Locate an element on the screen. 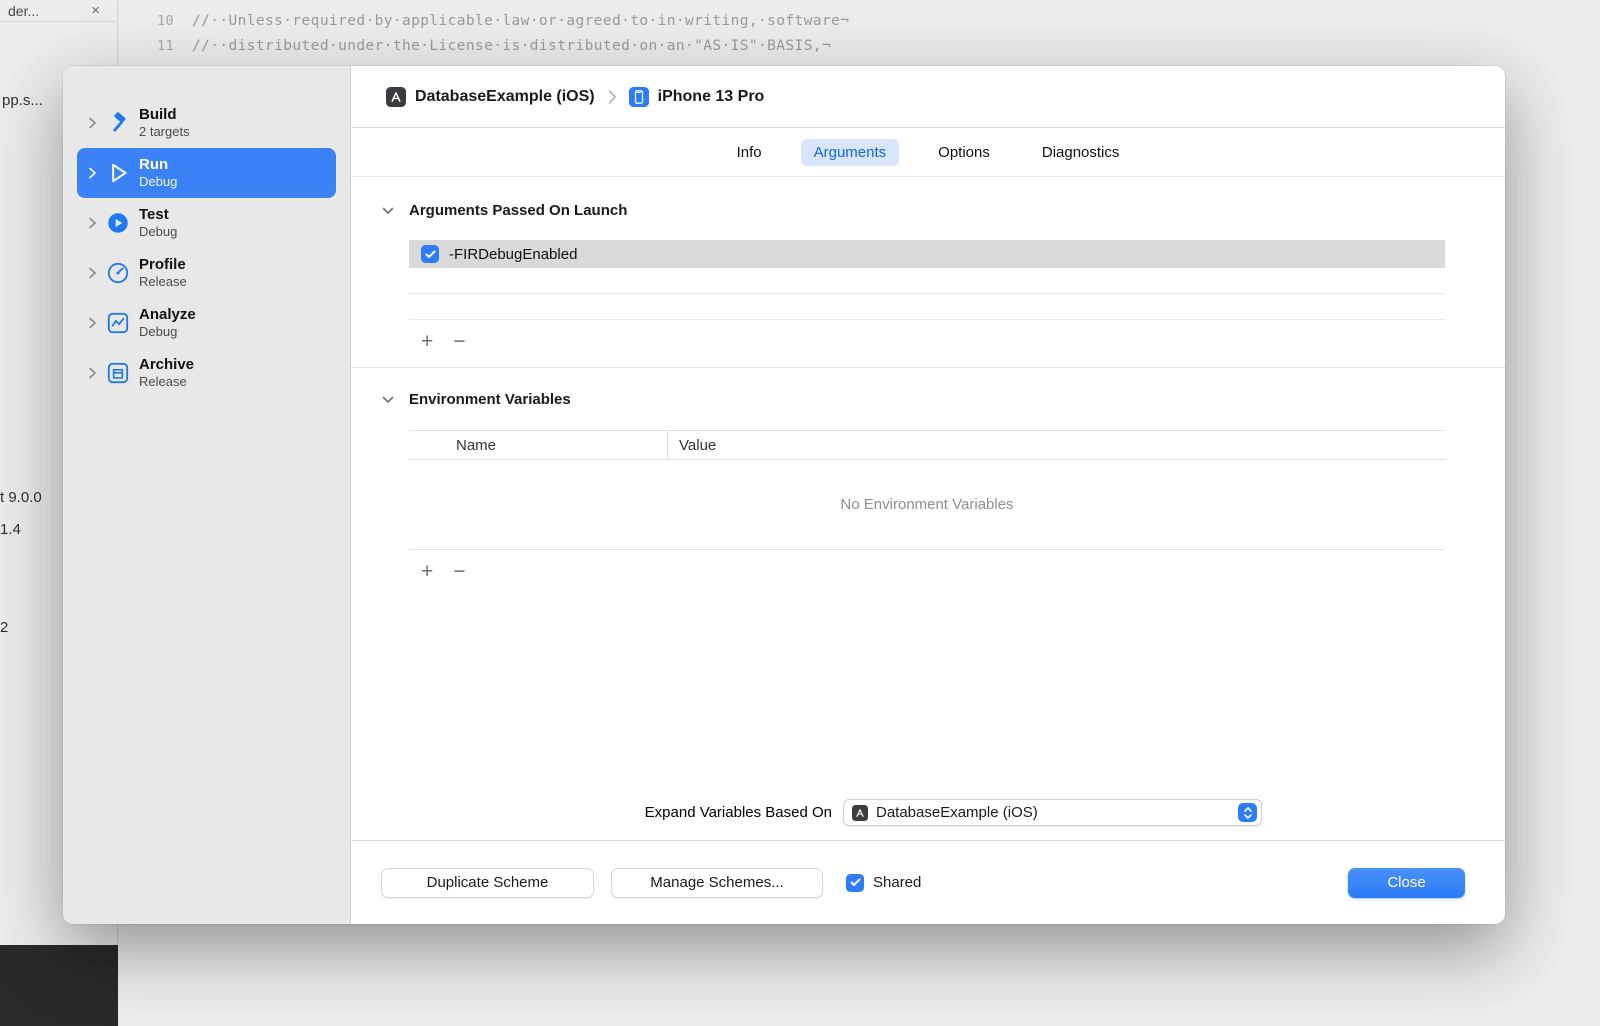 This screenshot has height=1026, width=1600. breadcrumb: DatabaseExample (iOS) iPhone 13 Pro is located at coordinates (928, 97).